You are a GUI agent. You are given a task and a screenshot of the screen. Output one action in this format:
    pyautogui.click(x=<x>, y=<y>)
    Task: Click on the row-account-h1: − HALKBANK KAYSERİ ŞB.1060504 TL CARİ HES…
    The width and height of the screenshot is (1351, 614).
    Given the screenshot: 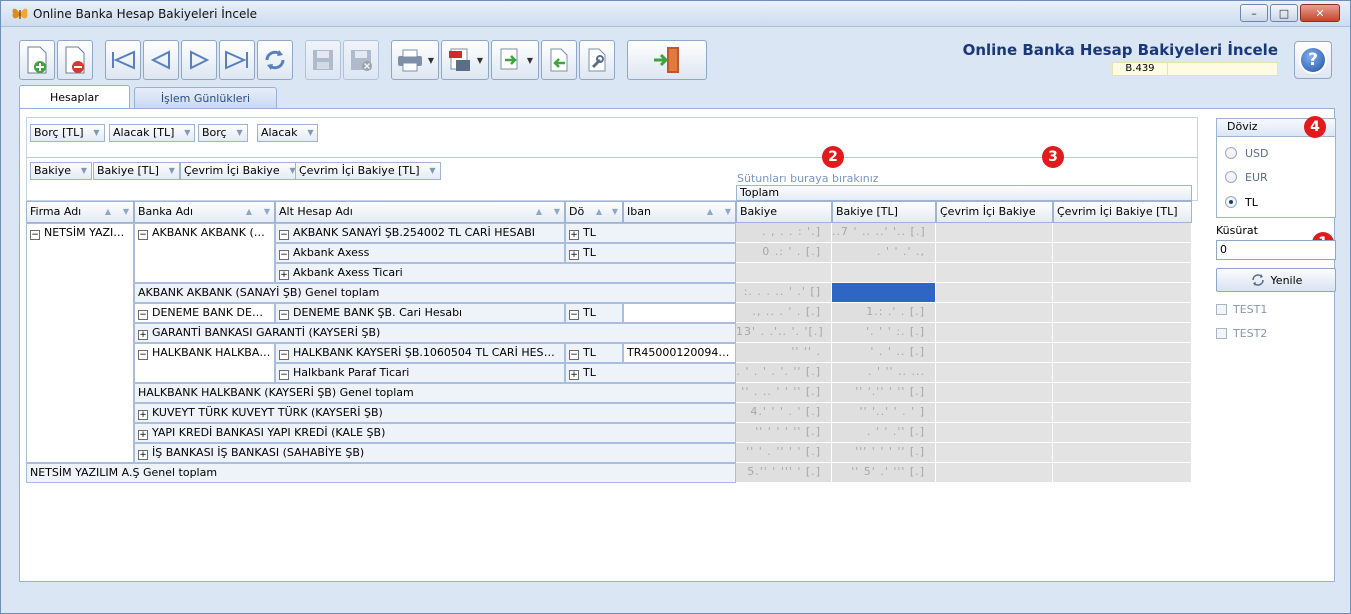 What is the action you would take?
    pyautogui.click(x=420, y=353)
    